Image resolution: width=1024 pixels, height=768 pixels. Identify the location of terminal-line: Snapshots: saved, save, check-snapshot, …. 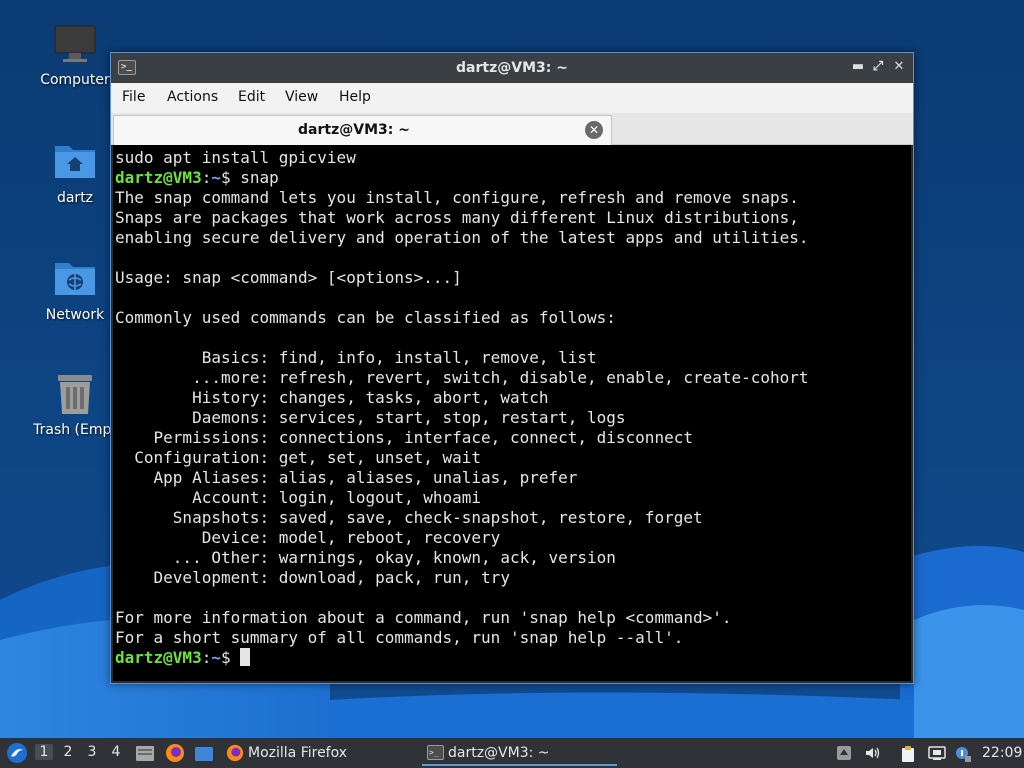
(409, 517).